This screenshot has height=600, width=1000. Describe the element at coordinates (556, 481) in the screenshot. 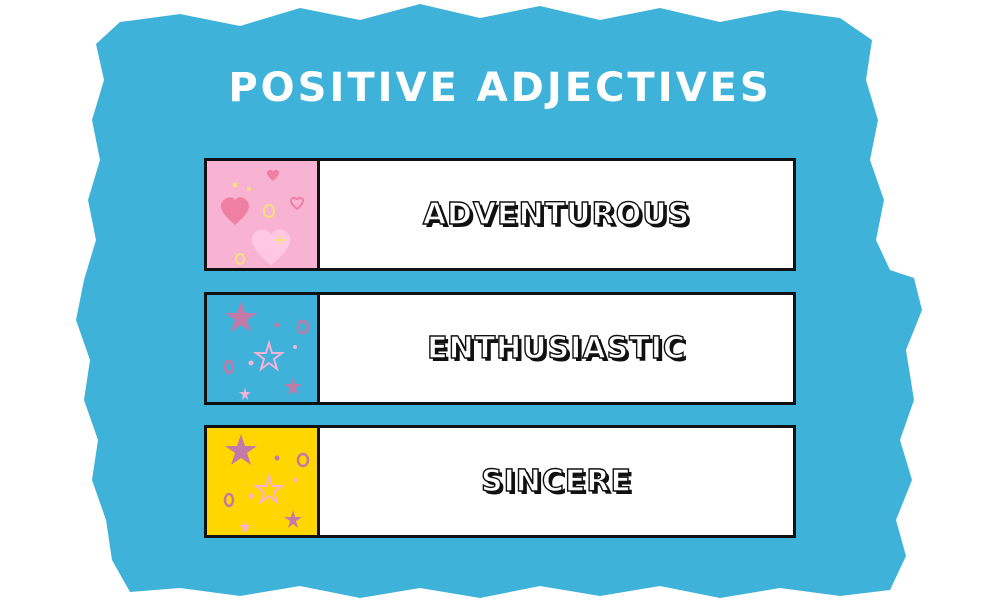

I see `adjective-word: SINCERE` at that location.